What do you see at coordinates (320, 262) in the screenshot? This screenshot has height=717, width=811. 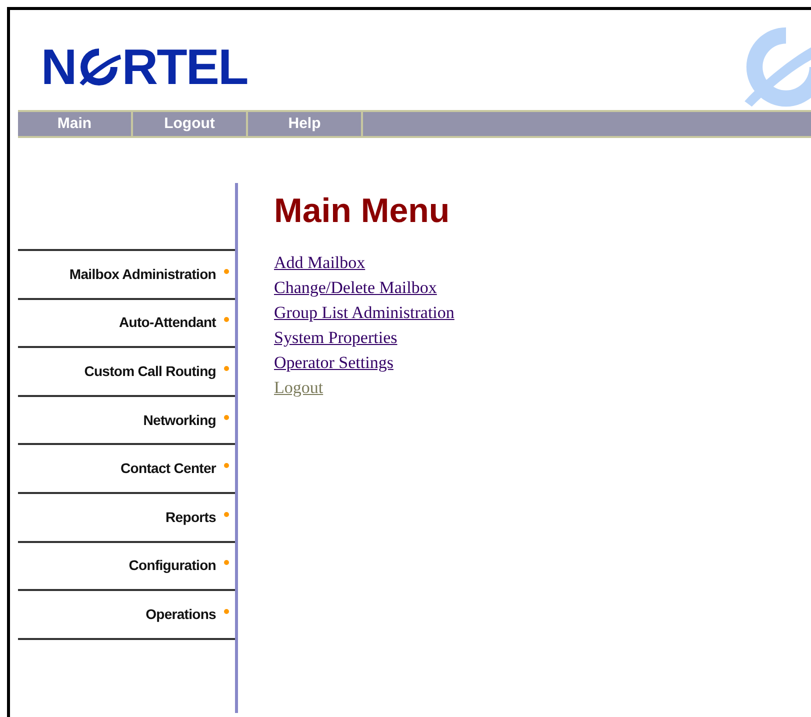 I see `menu-link: Add Mailbox` at bounding box center [320, 262].